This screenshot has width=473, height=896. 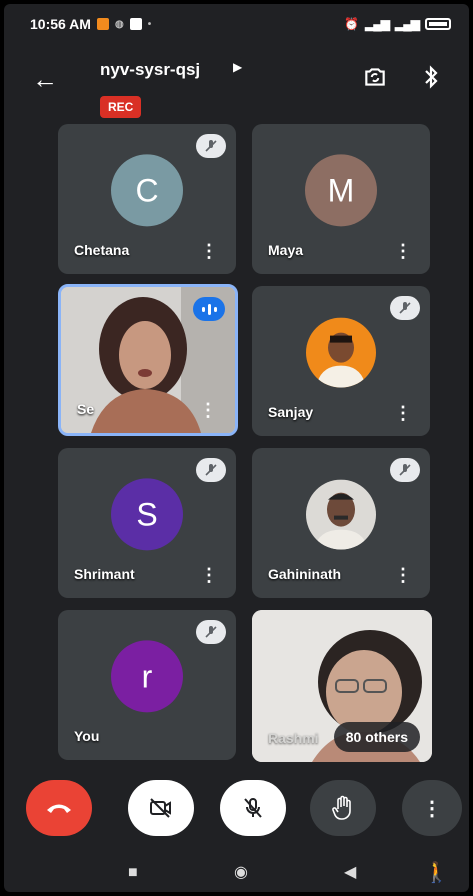 I want to click on alarm-icon: ⏰, so click(x=352, y=24).